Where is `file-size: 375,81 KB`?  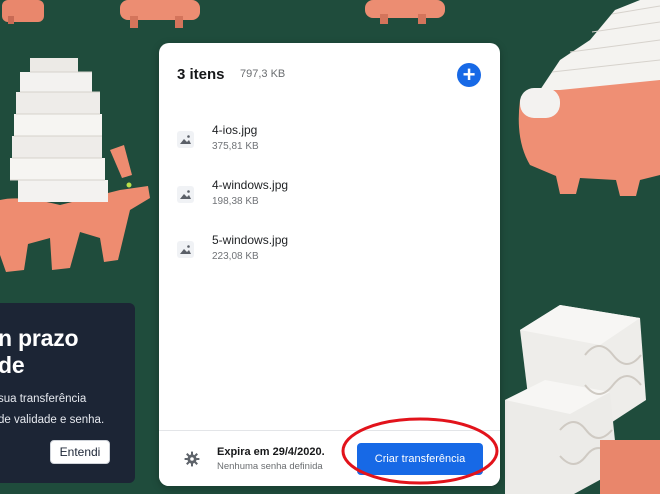 file-size: 375,81 KB is located at coordinates (235, 146).